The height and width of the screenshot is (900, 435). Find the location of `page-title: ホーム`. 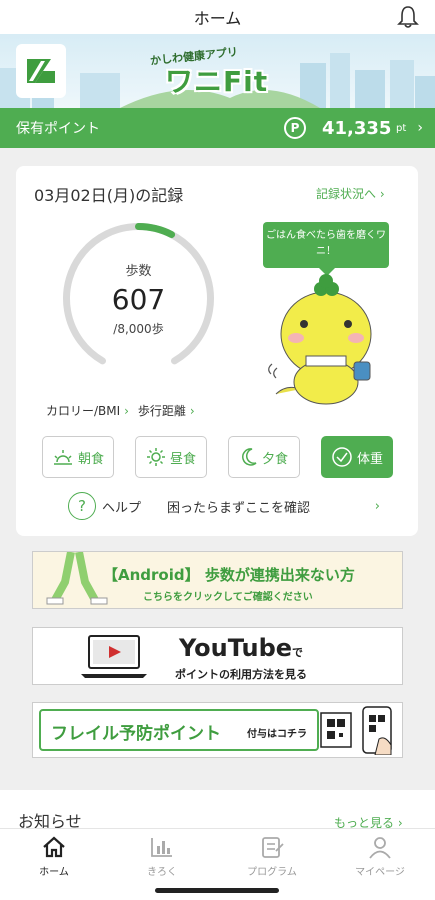

page-title: ホーム is located at coordinates (217, 18).